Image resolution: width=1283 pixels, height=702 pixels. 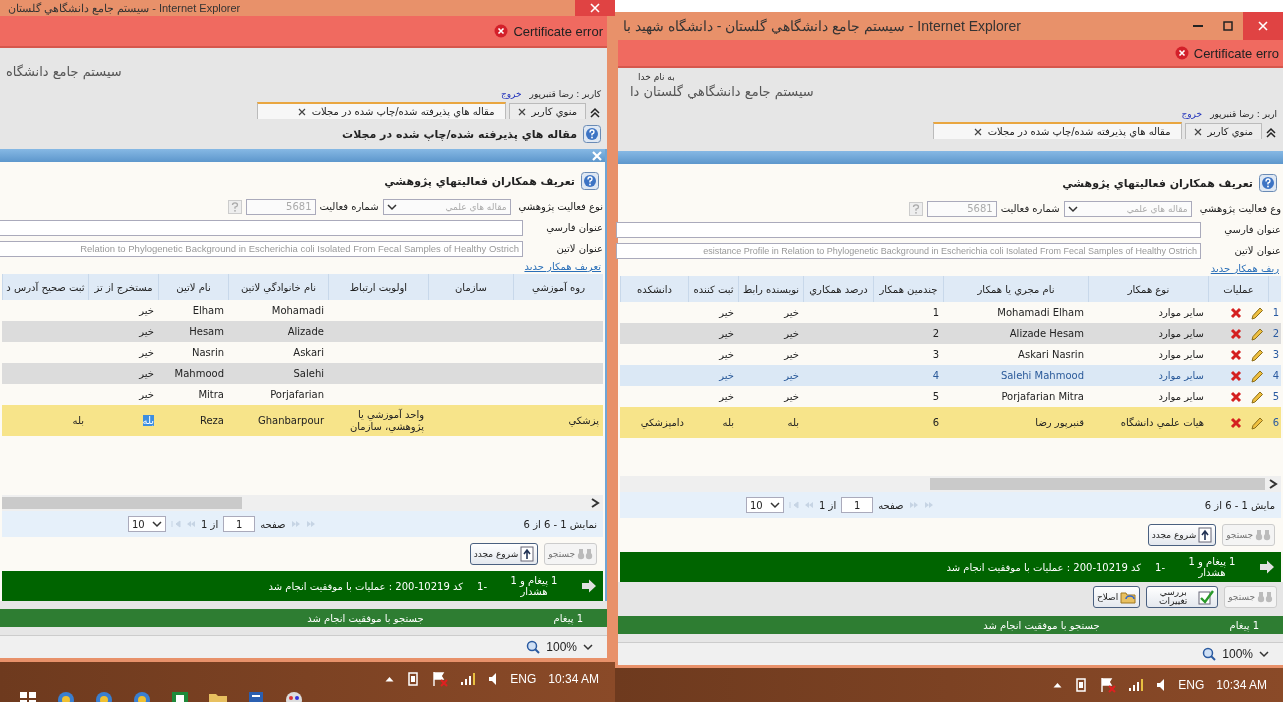 What do you see at coordinates (771, 289) in the screenshot?
I see `column-header: نويسنده رابط` at bounding box center [771, 289].